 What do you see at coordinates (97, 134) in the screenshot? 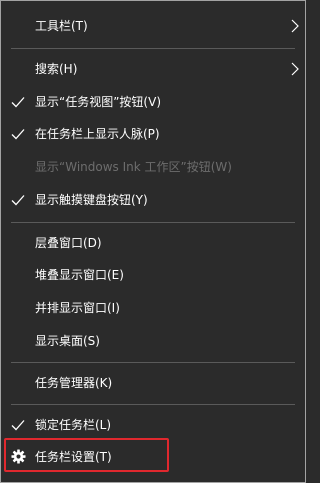
I see `menu-item-label: 在任务栏上显示人脉(P)` at bounding box center [97, 134].